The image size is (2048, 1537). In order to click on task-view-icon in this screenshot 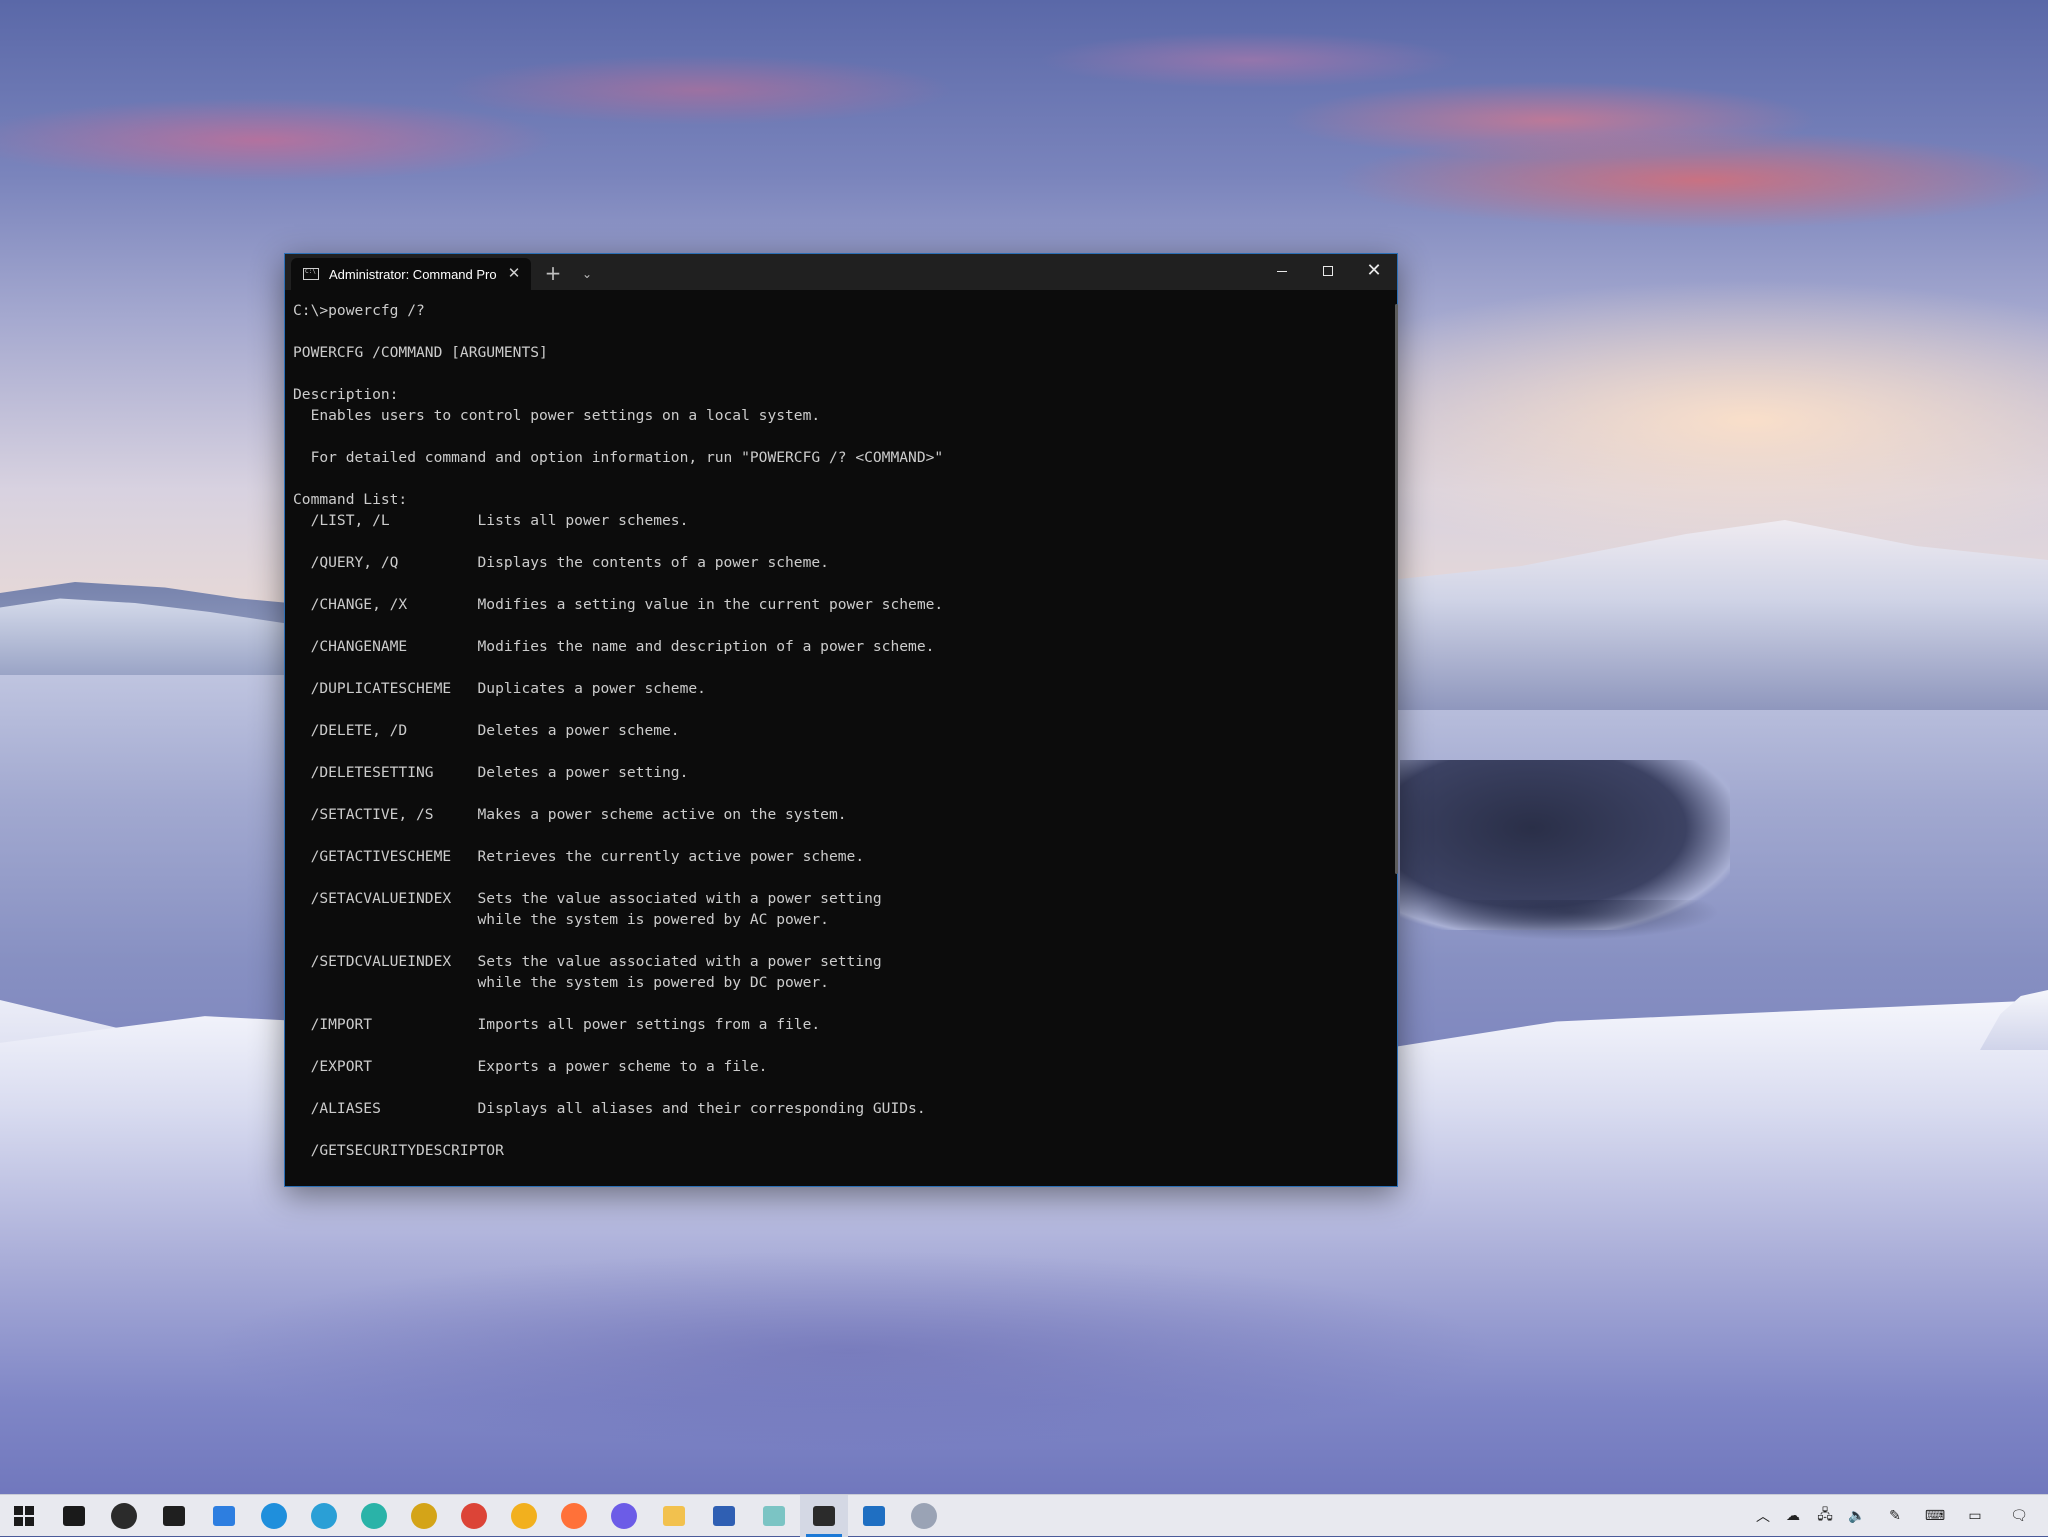, I will do `click(74, 1516)`.